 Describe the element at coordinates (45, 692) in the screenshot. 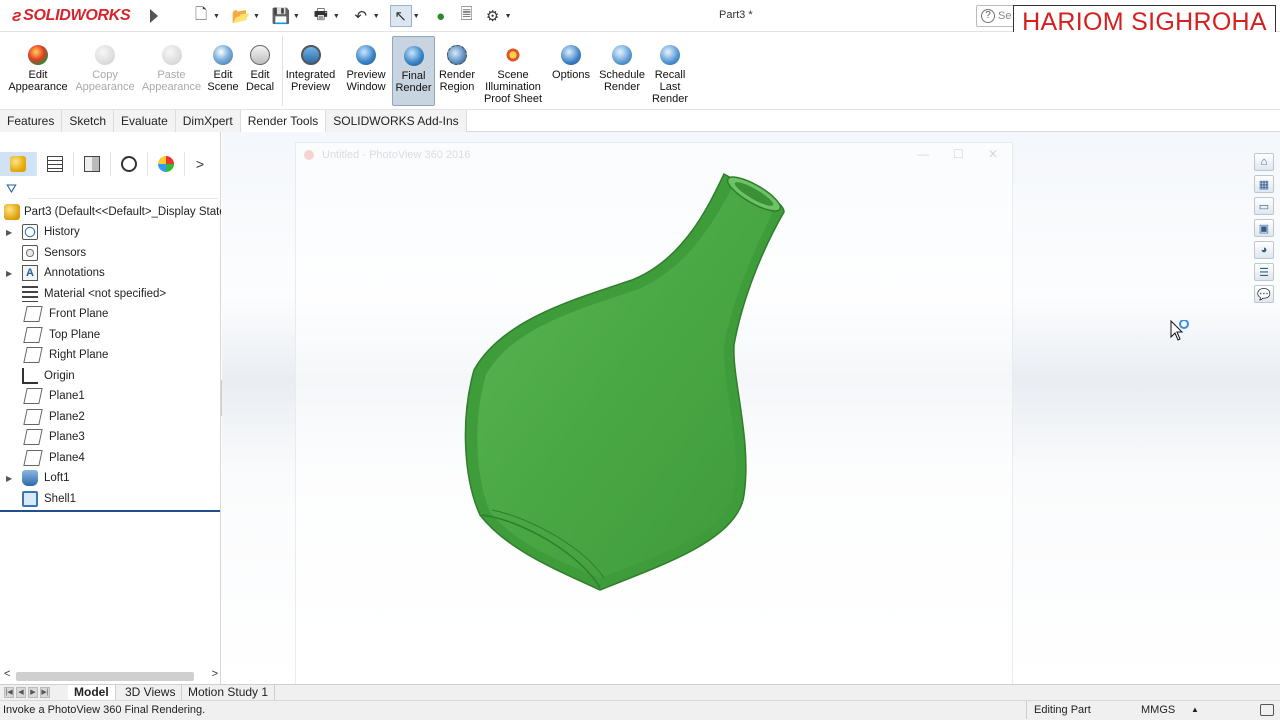

I see `last-tab-icon: ▶|` at that location.